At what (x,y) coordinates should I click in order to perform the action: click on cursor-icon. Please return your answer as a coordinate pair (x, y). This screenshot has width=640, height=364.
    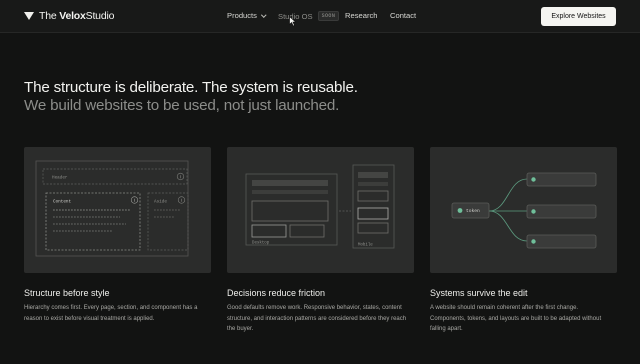
    Looking at the image, I should click on (293, 21).